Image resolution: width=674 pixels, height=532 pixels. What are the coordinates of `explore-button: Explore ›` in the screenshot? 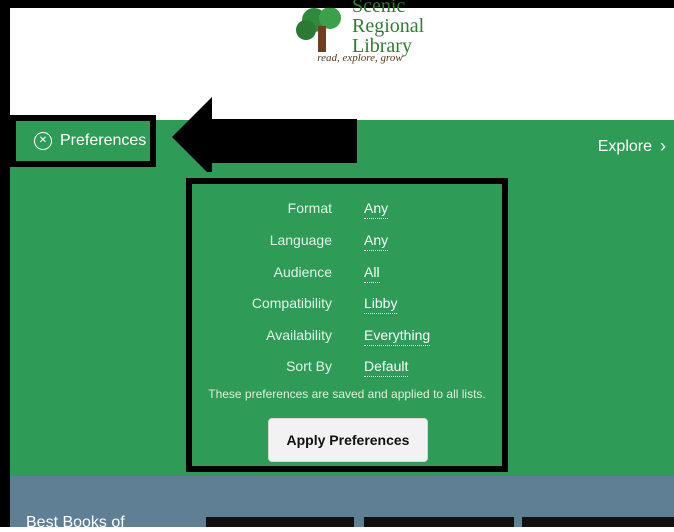 It's located at (632, 146).